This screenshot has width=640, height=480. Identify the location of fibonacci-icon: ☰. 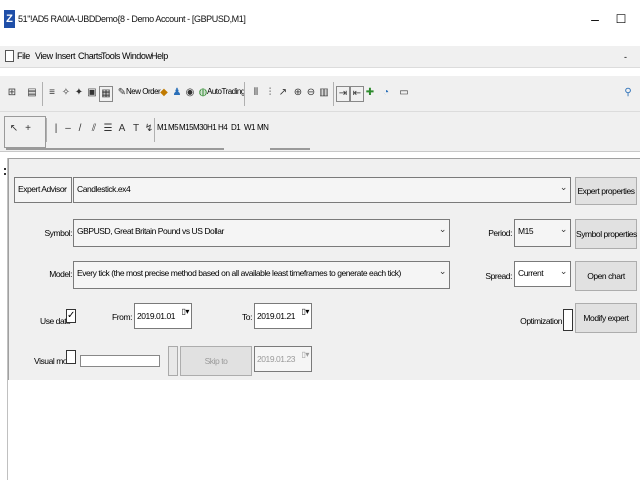
(108, 129).